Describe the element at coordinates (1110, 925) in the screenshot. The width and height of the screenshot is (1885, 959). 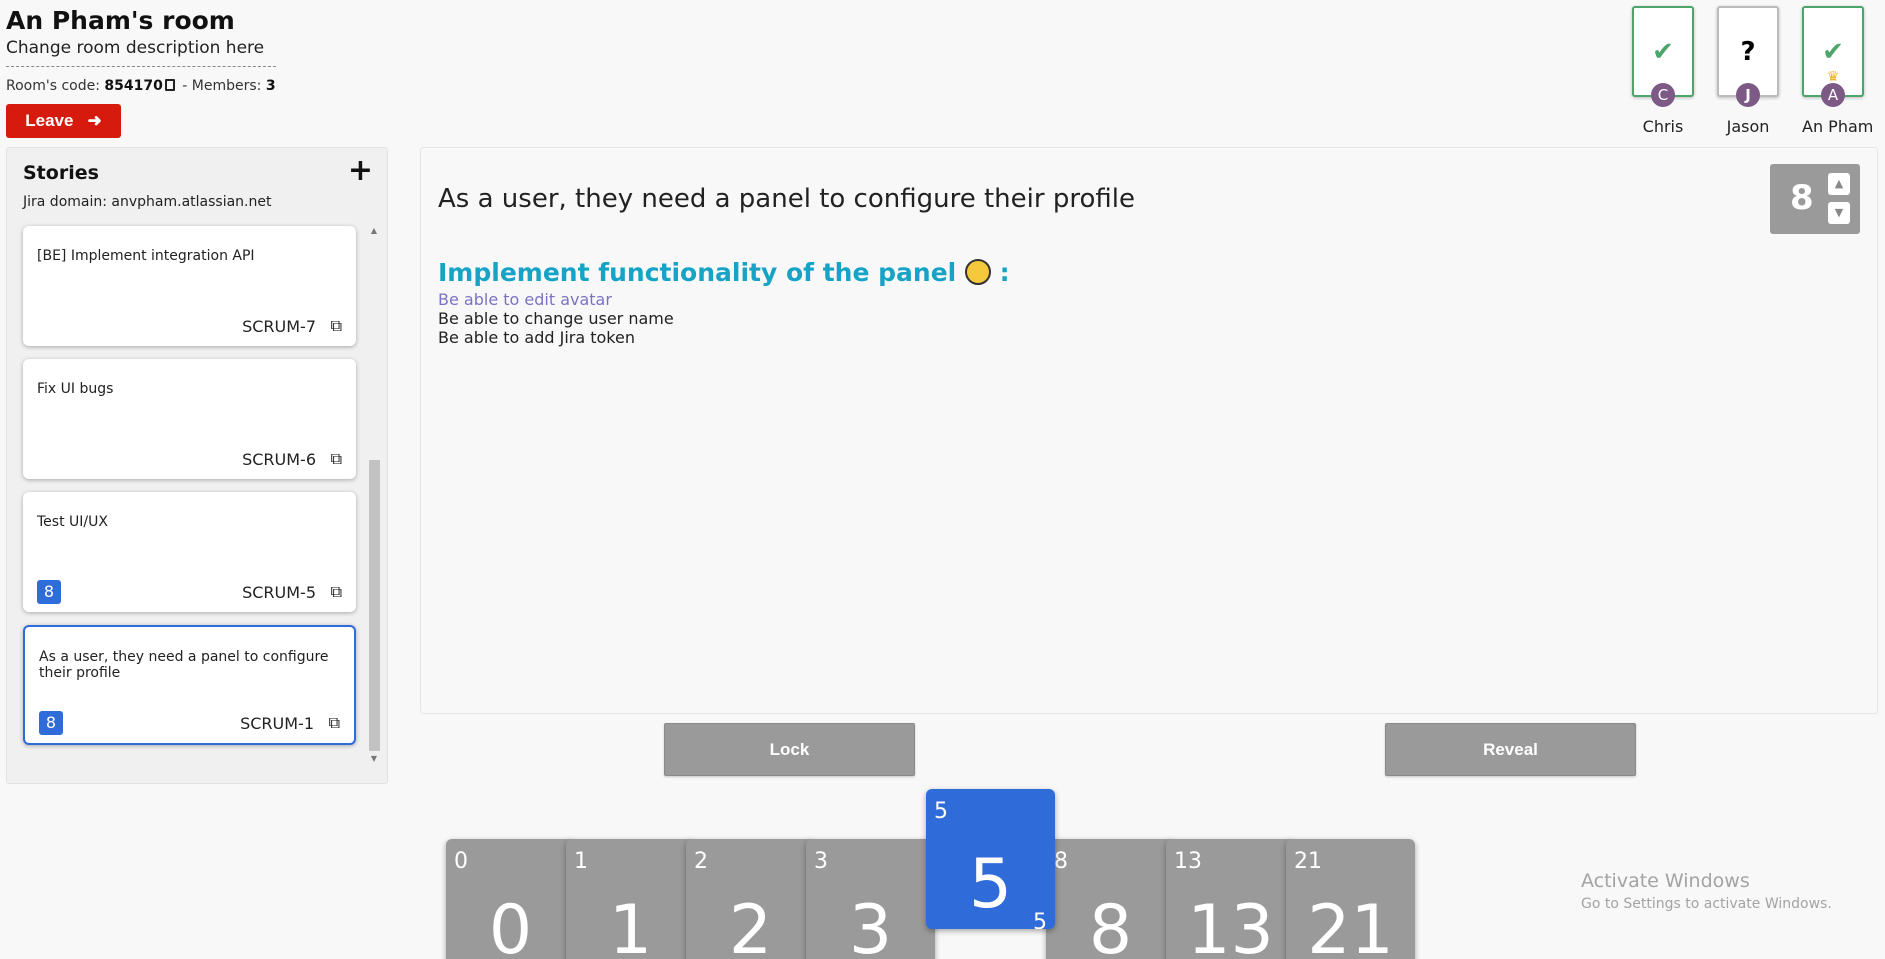
I see `card-value-big: 8` at that location.